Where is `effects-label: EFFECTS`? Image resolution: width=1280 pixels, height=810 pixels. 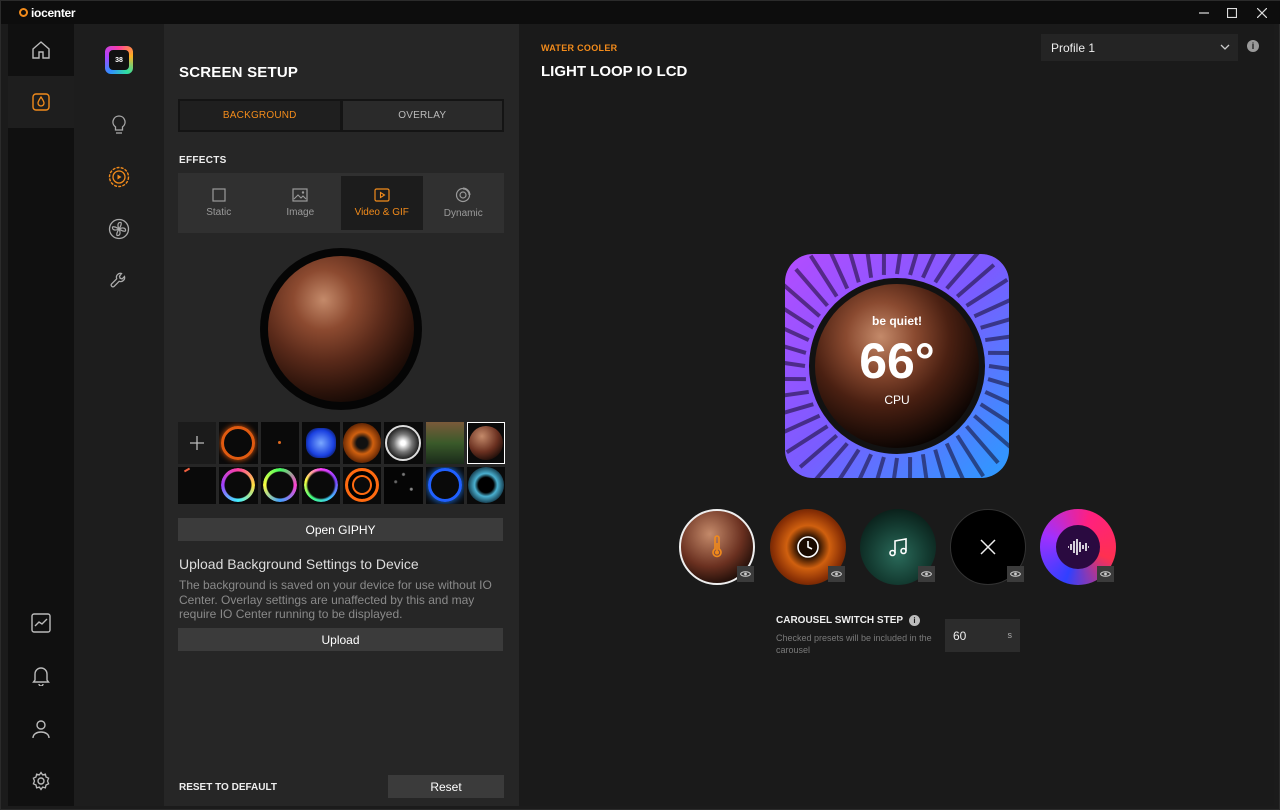 effects-label: EFFECTS is located at coordinates (203, 160).